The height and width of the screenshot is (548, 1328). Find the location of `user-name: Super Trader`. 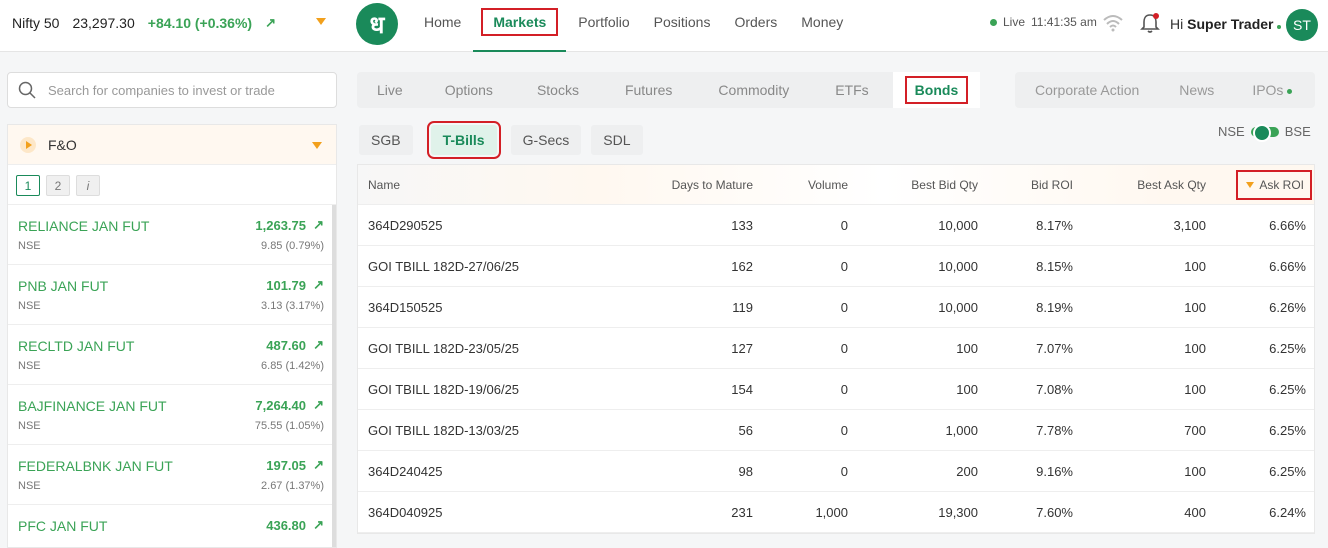

user-name: Super Trader is located at coordinates (1230, 24).